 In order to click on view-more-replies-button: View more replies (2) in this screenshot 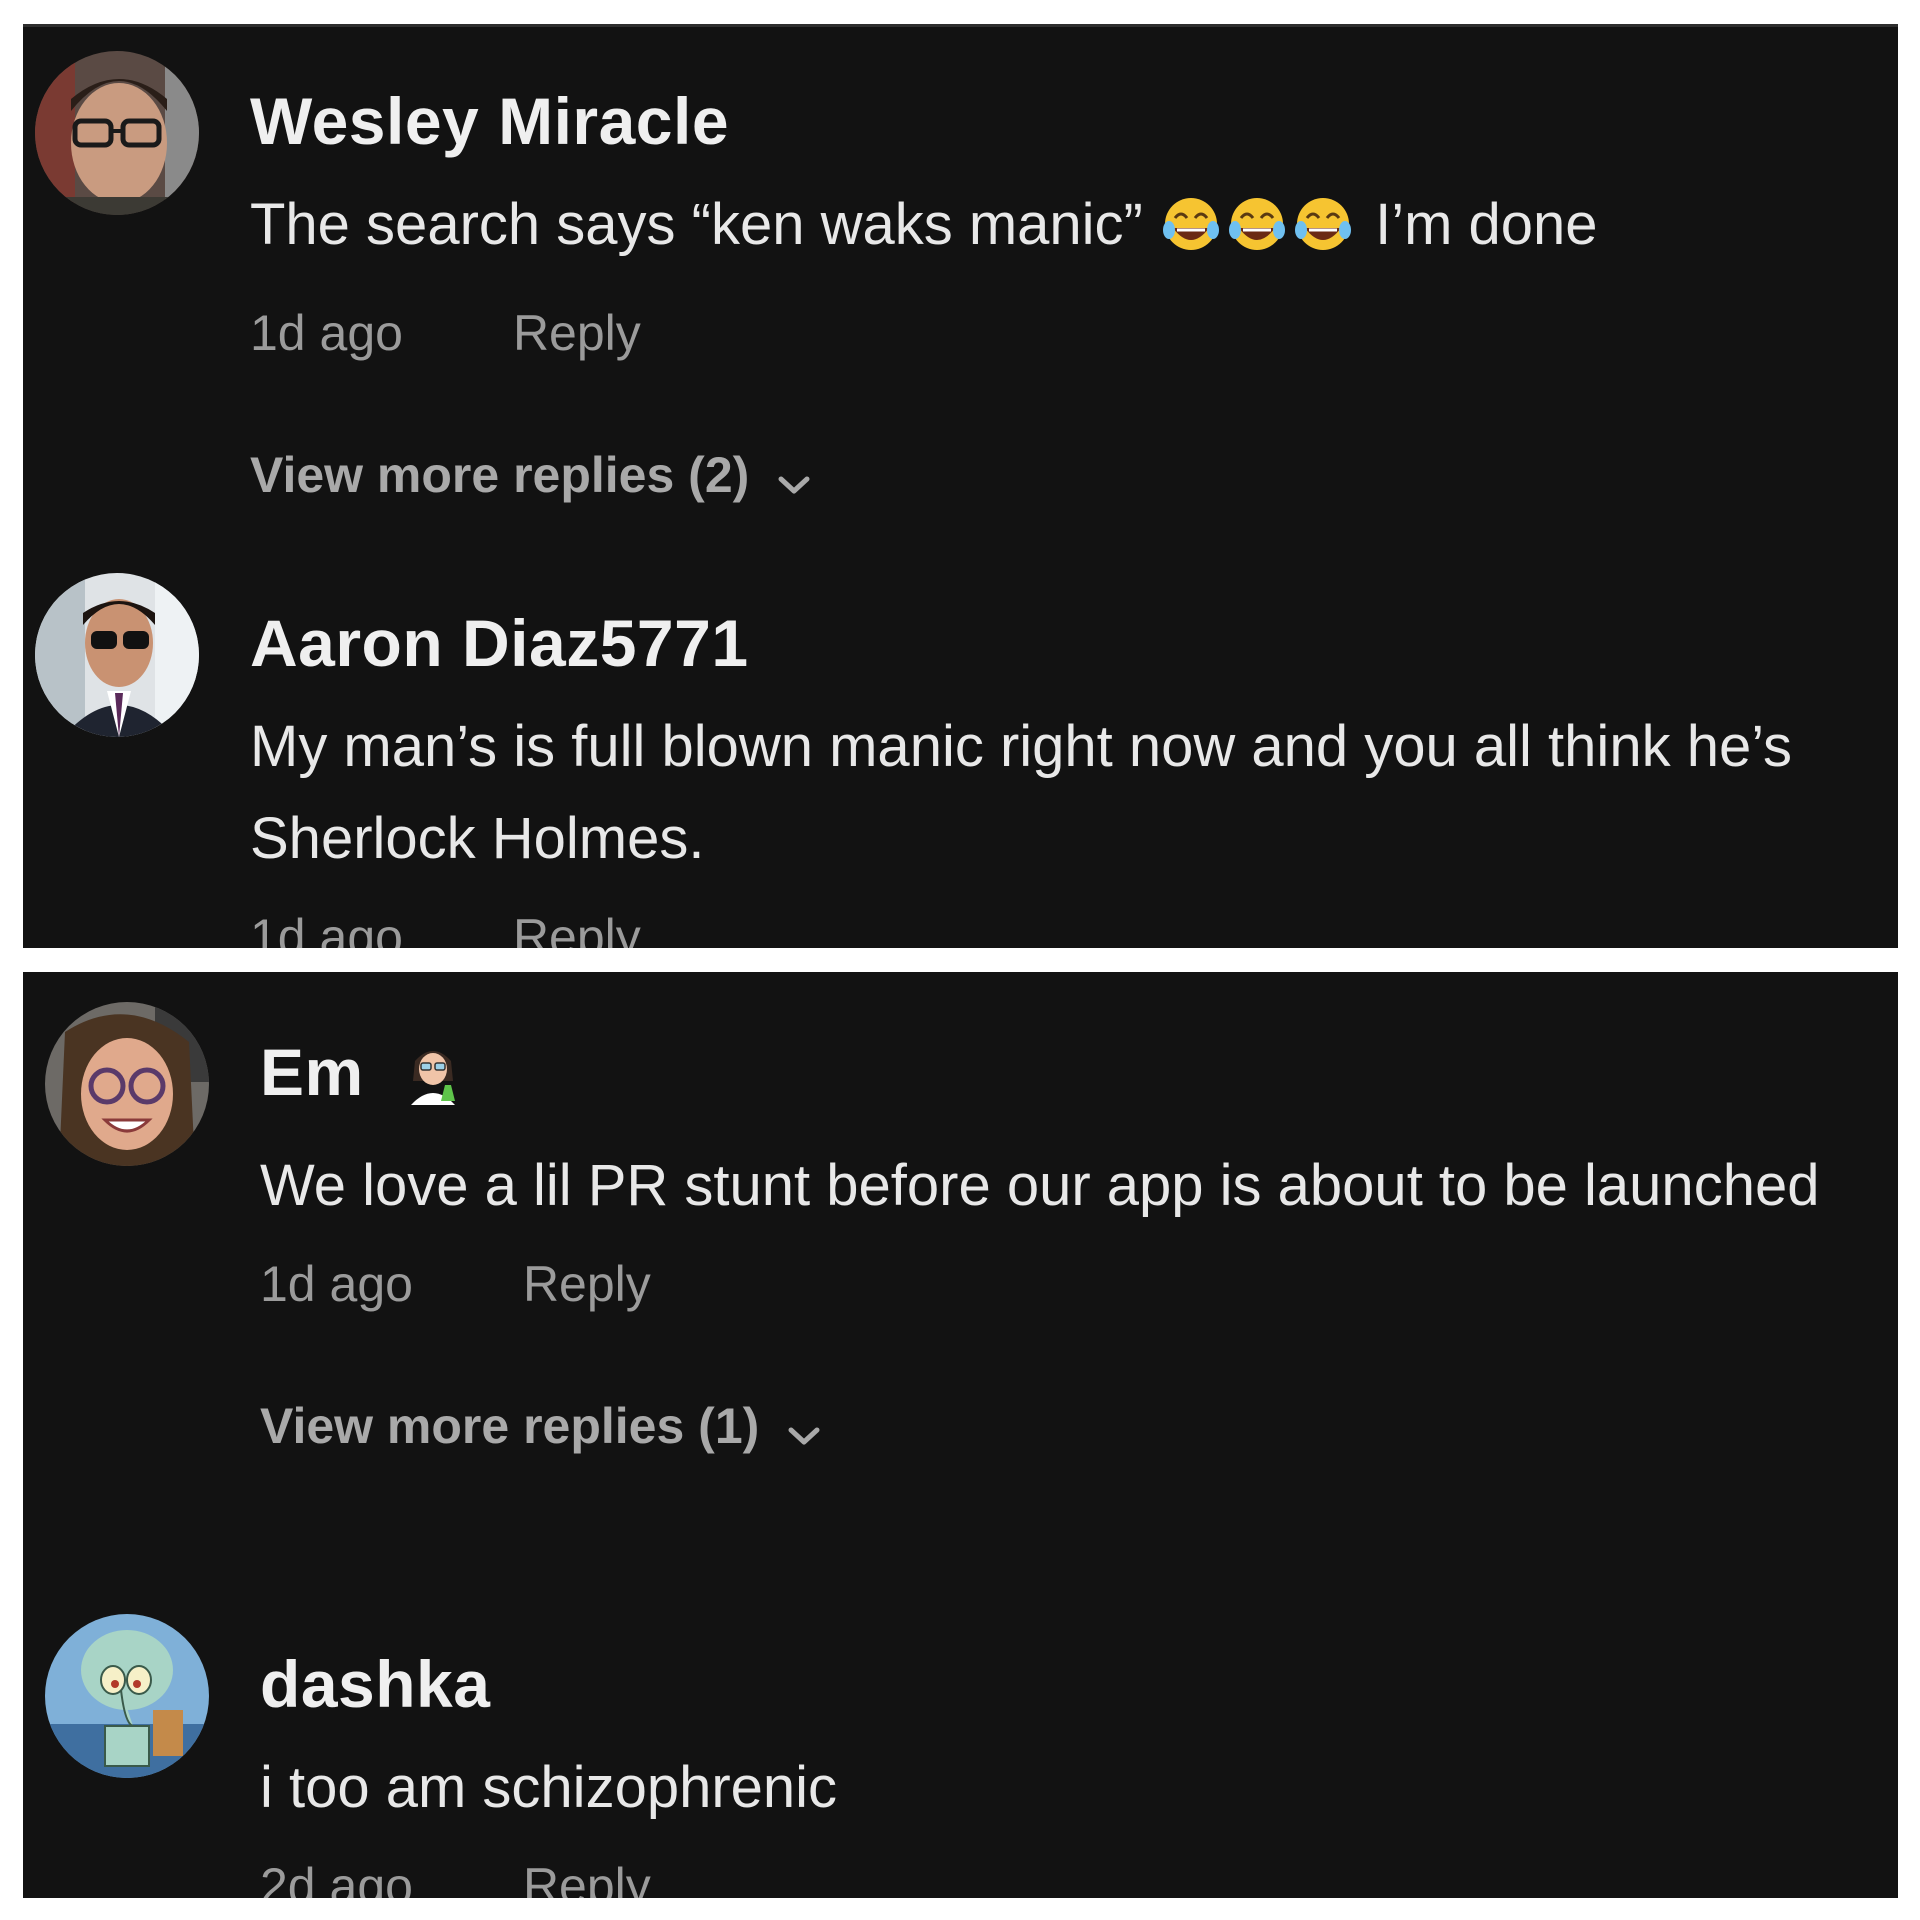, I will do `click(1054, 477)`.